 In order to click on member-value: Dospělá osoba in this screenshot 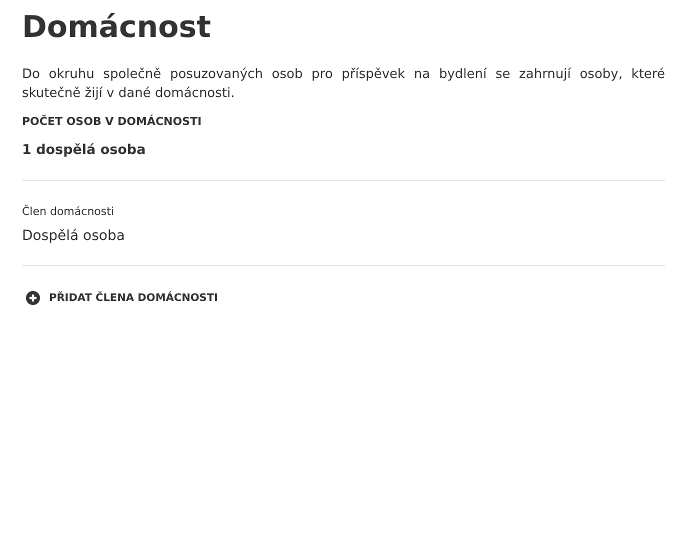, I will do `click(74, 236)`.